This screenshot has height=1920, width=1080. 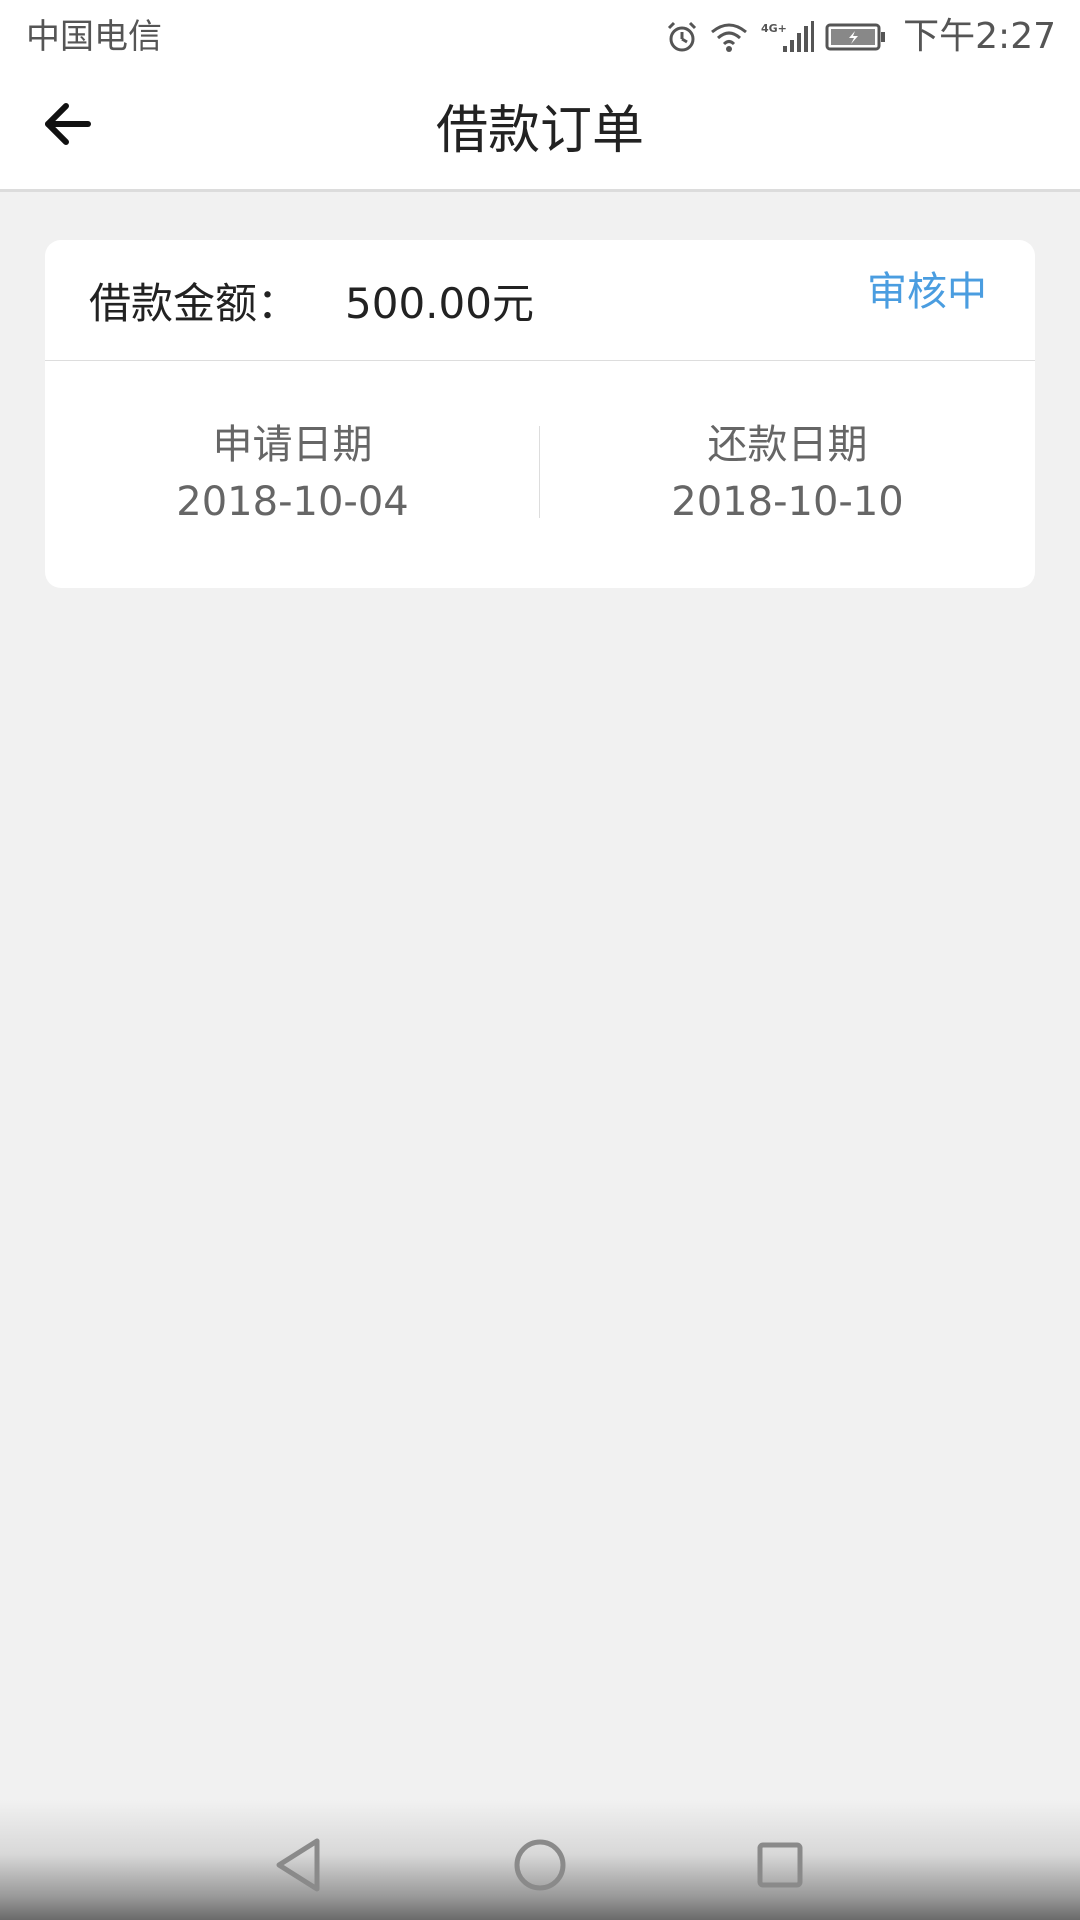 I want to click on app-header: 借款订单, so click(x=540, y=133).